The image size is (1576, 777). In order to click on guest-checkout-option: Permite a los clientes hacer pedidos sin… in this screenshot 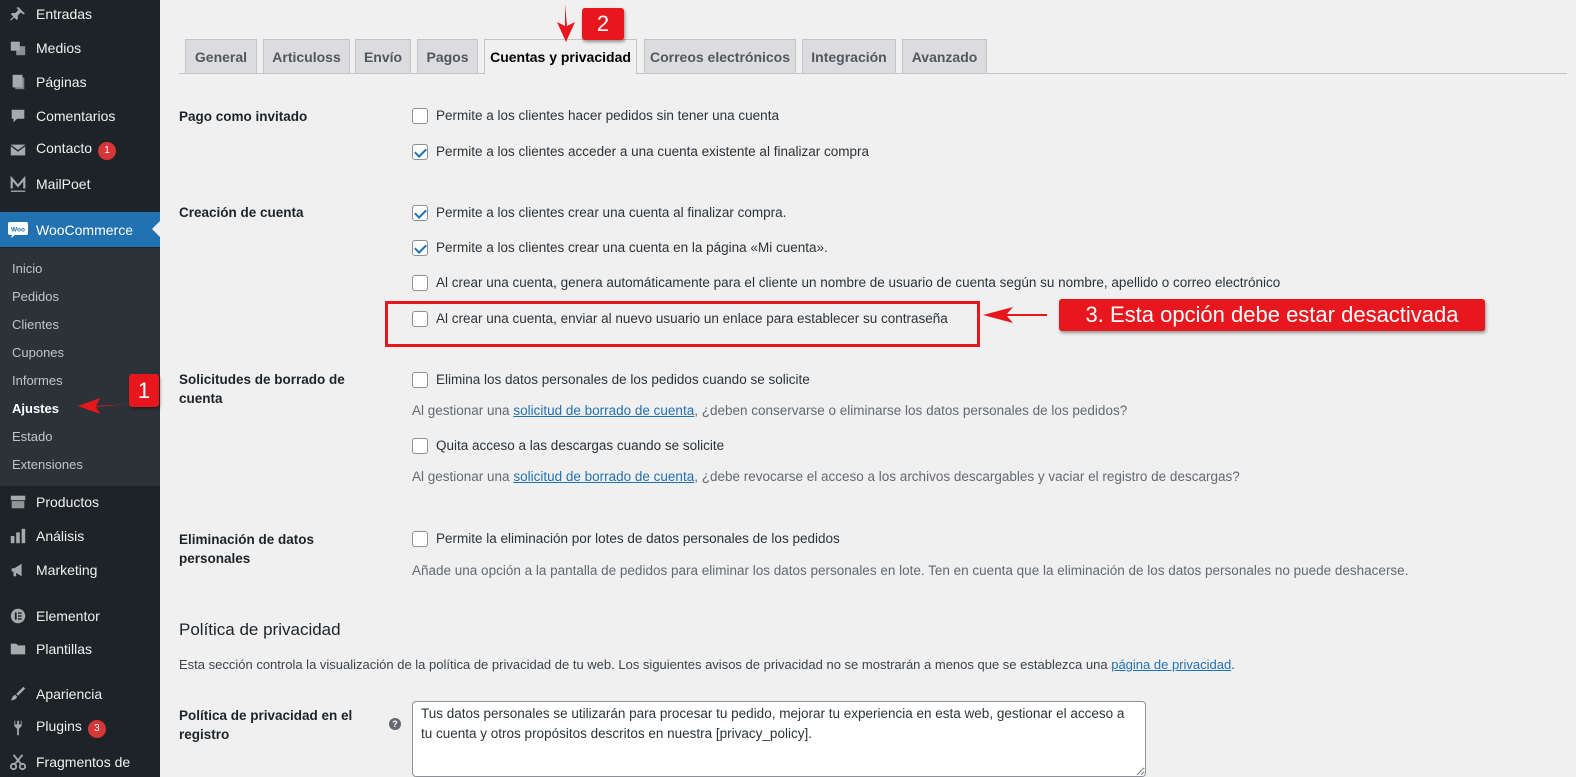, I will do `click(607, 115)`.